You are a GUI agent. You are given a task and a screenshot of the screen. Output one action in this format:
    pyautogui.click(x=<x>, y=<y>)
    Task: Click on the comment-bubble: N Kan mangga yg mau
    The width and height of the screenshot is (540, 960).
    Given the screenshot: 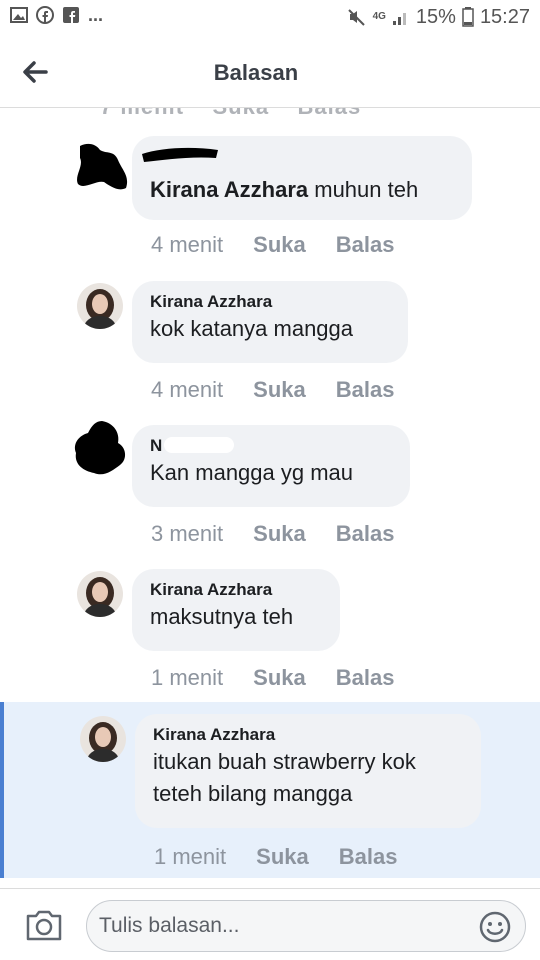 What is the action you would take?
    pyautogui.click(x=271, y=466)
    